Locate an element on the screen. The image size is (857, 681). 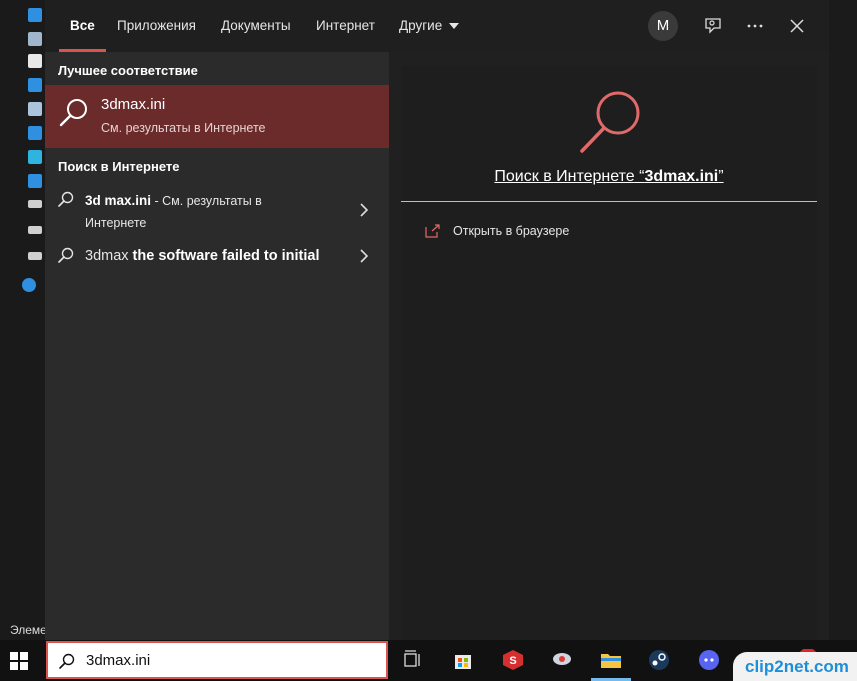
close-icon is located at coordinates (797, 26).